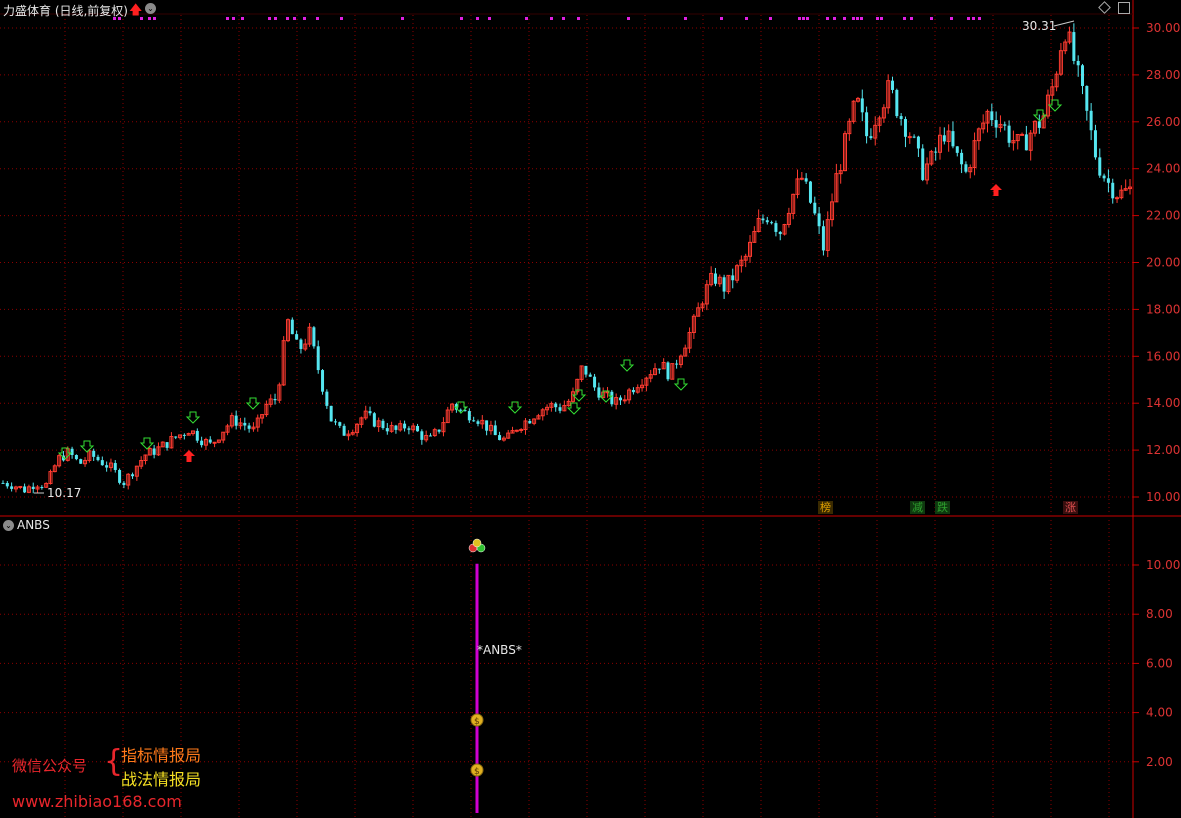 Image resolution: width=1181 pixels, height=818 pixels. I want to click on event-tag-rise: 涨, so click(1070, 507).